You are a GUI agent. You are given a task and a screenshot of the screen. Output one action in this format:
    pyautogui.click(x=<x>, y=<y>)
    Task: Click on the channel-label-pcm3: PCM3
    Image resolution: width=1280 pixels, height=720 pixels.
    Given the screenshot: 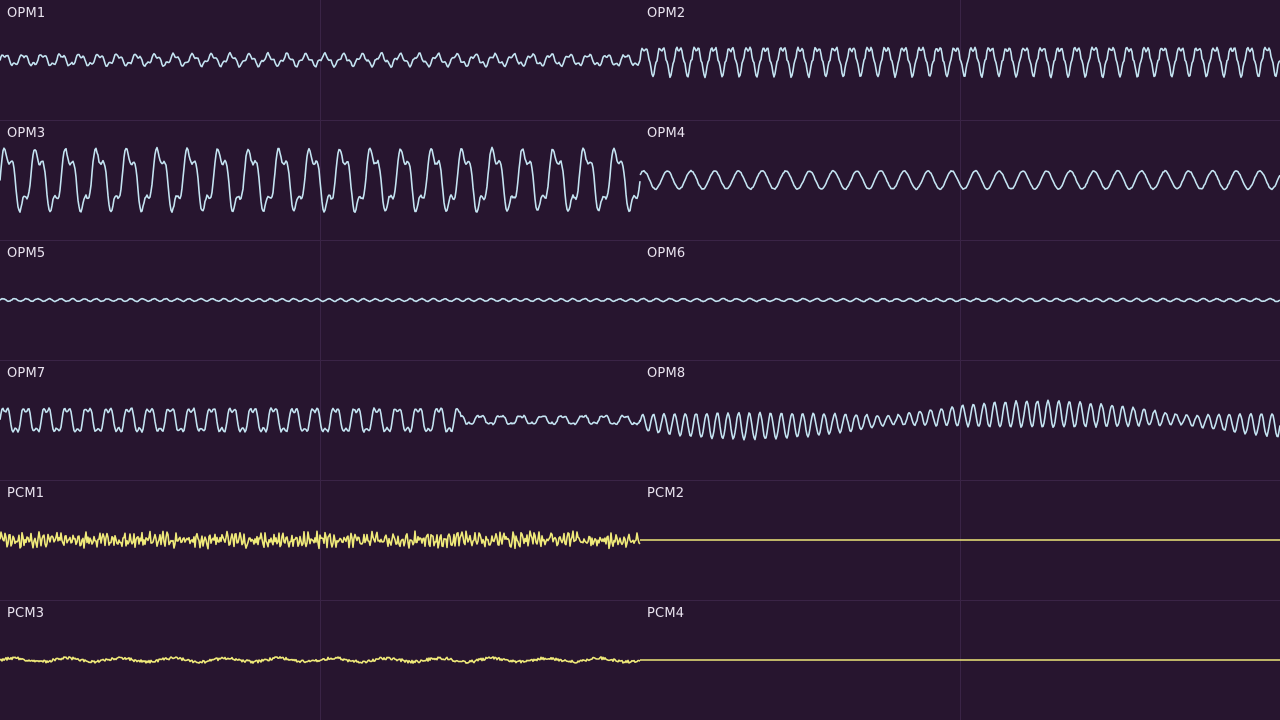 What is the action you would take?
    pyautogui.click(x=26, y=613)
    